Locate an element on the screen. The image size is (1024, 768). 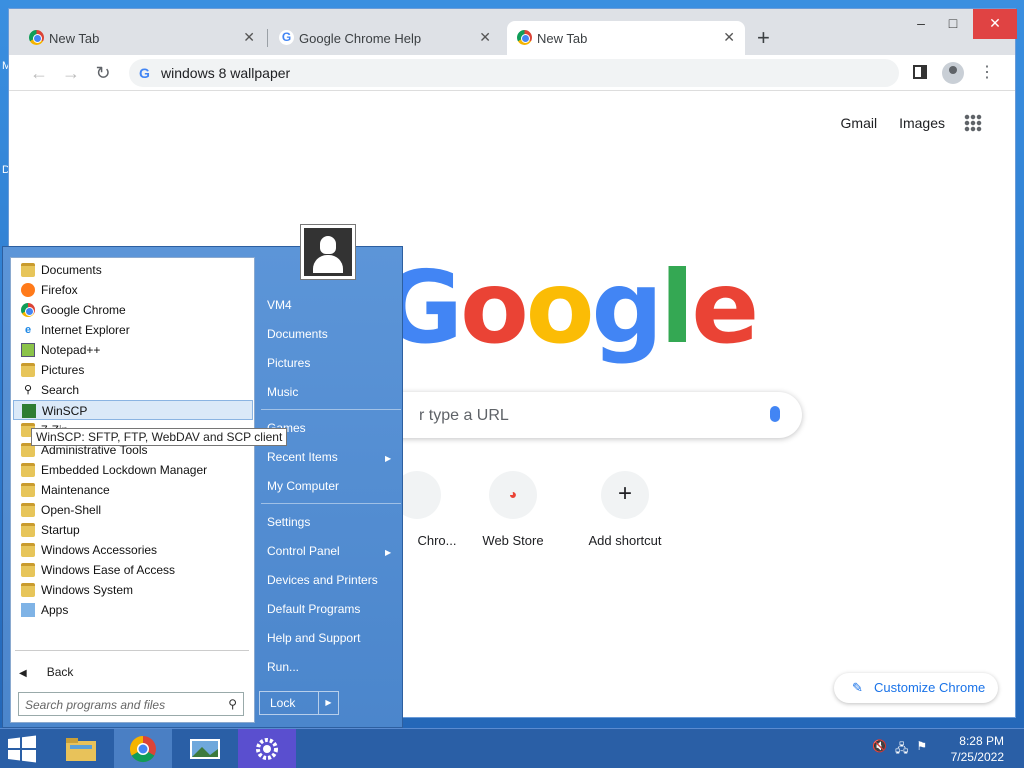
back-button: ◀ Back is located at coordinates (46, 673).